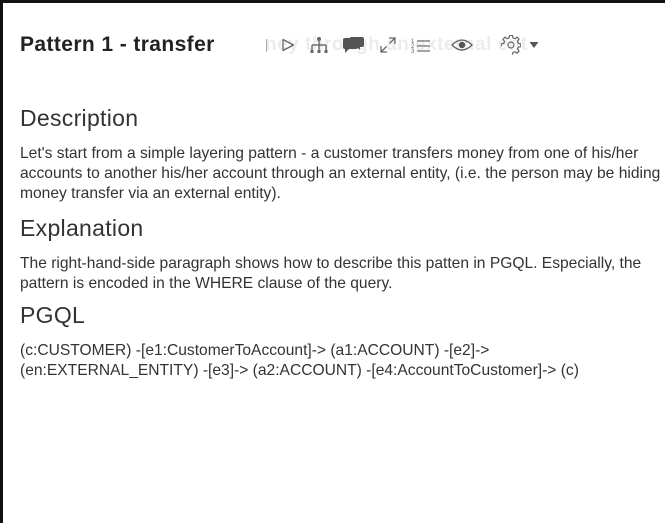  What do you see at coordinates (266, 45) in the screenshot?
I see `toolbar-divider` at bounding box center [266, 45].